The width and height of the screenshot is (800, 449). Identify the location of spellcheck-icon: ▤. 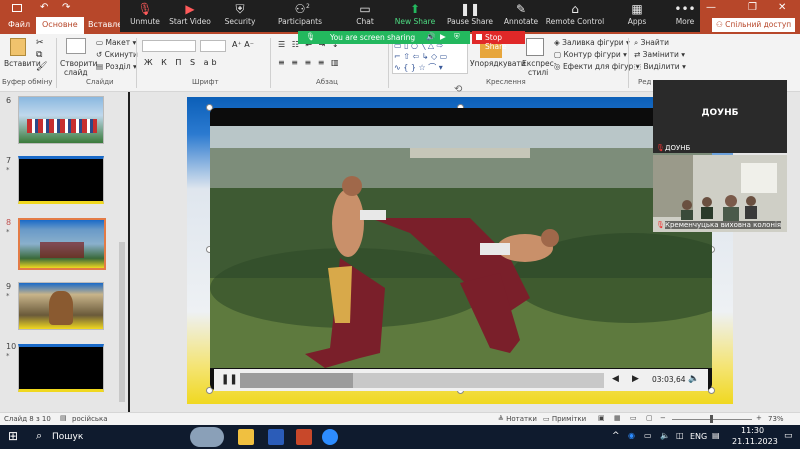
(63, 418).